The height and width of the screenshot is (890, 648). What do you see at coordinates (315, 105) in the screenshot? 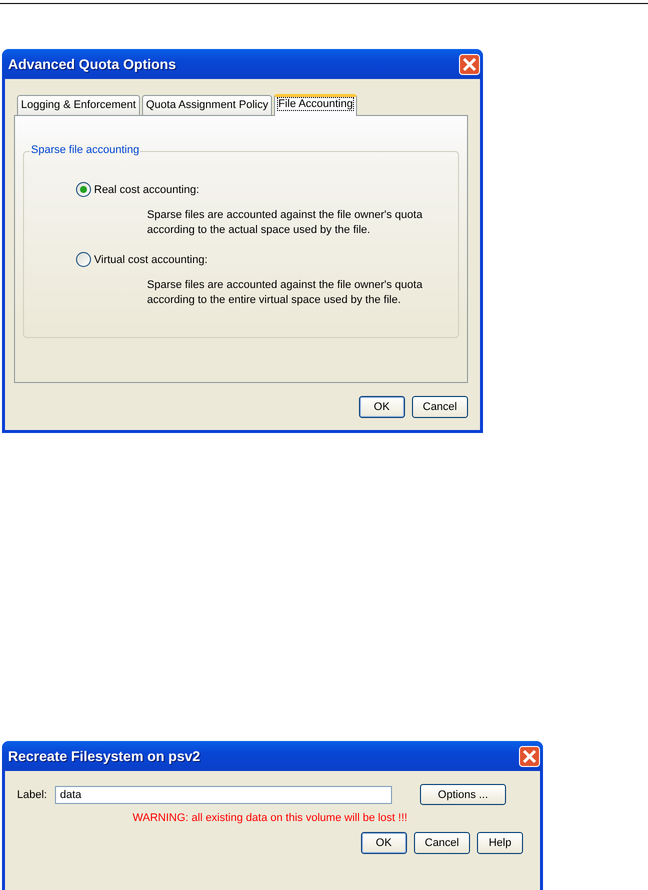
I see `tab: File Accounting` at bounding box center [315, 105].